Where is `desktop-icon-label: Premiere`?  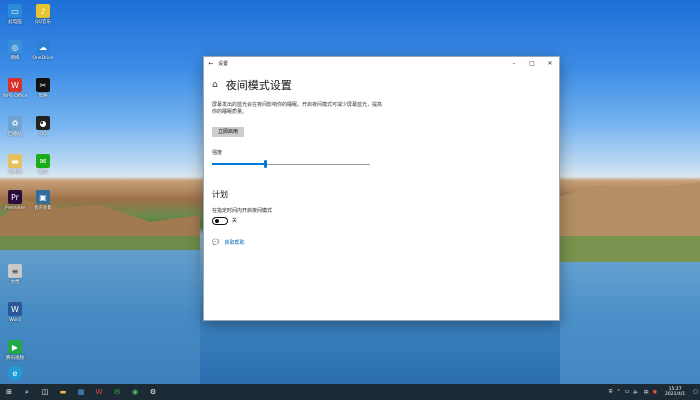 desktop-icon-label: Premiere is located at coordinates (15, 208).